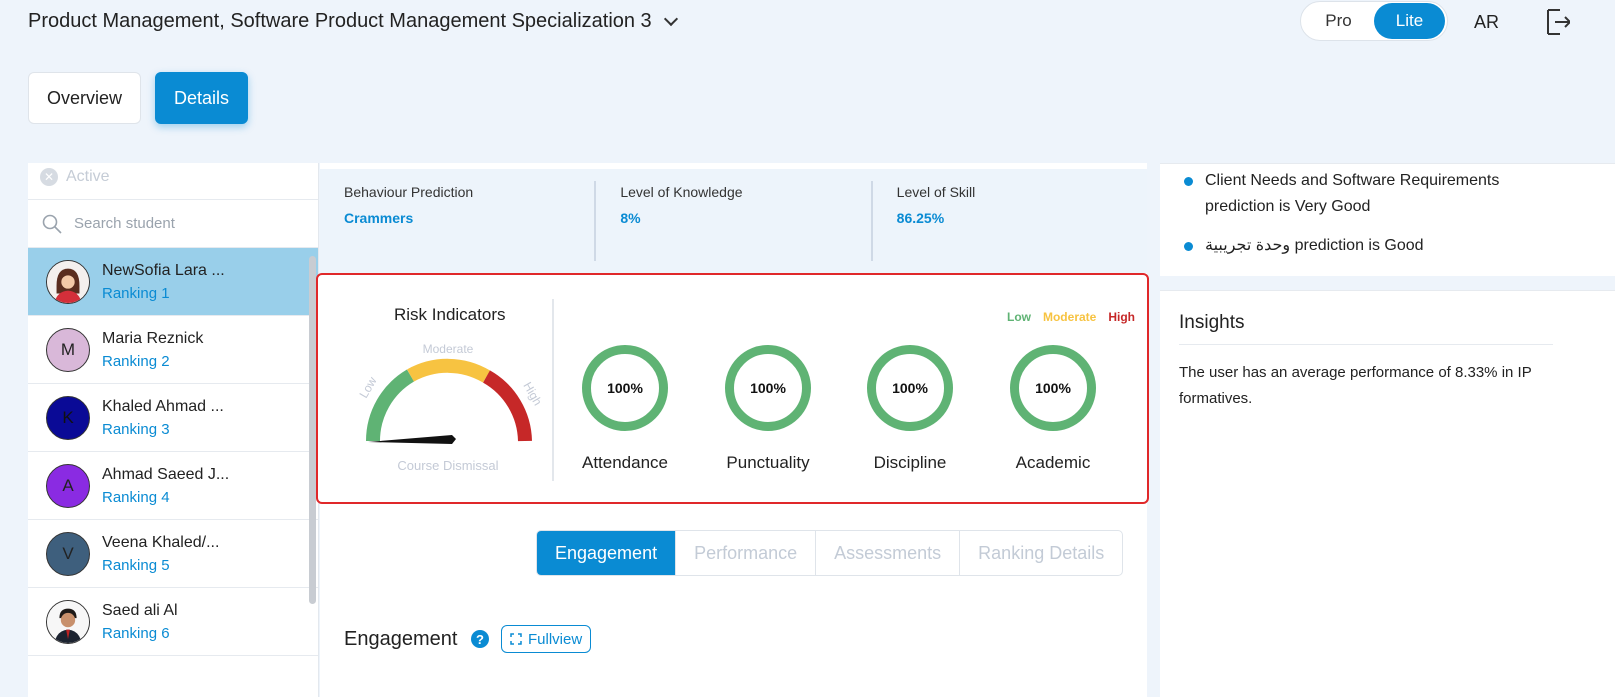  I want to click on attendance-indicator: 100% Attendance, so click(625, 409).